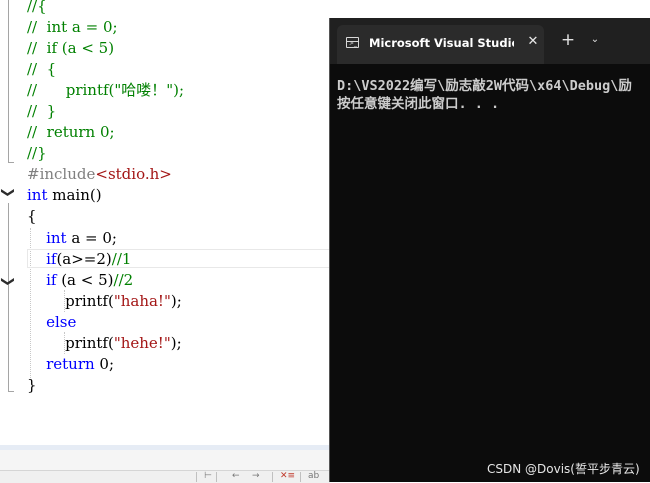  What do you see at coordinates (418, 104) in the screenshot?
I see `console-output-line: 按任意键关闭此窗口. . .` at bounding box center [418, 104].